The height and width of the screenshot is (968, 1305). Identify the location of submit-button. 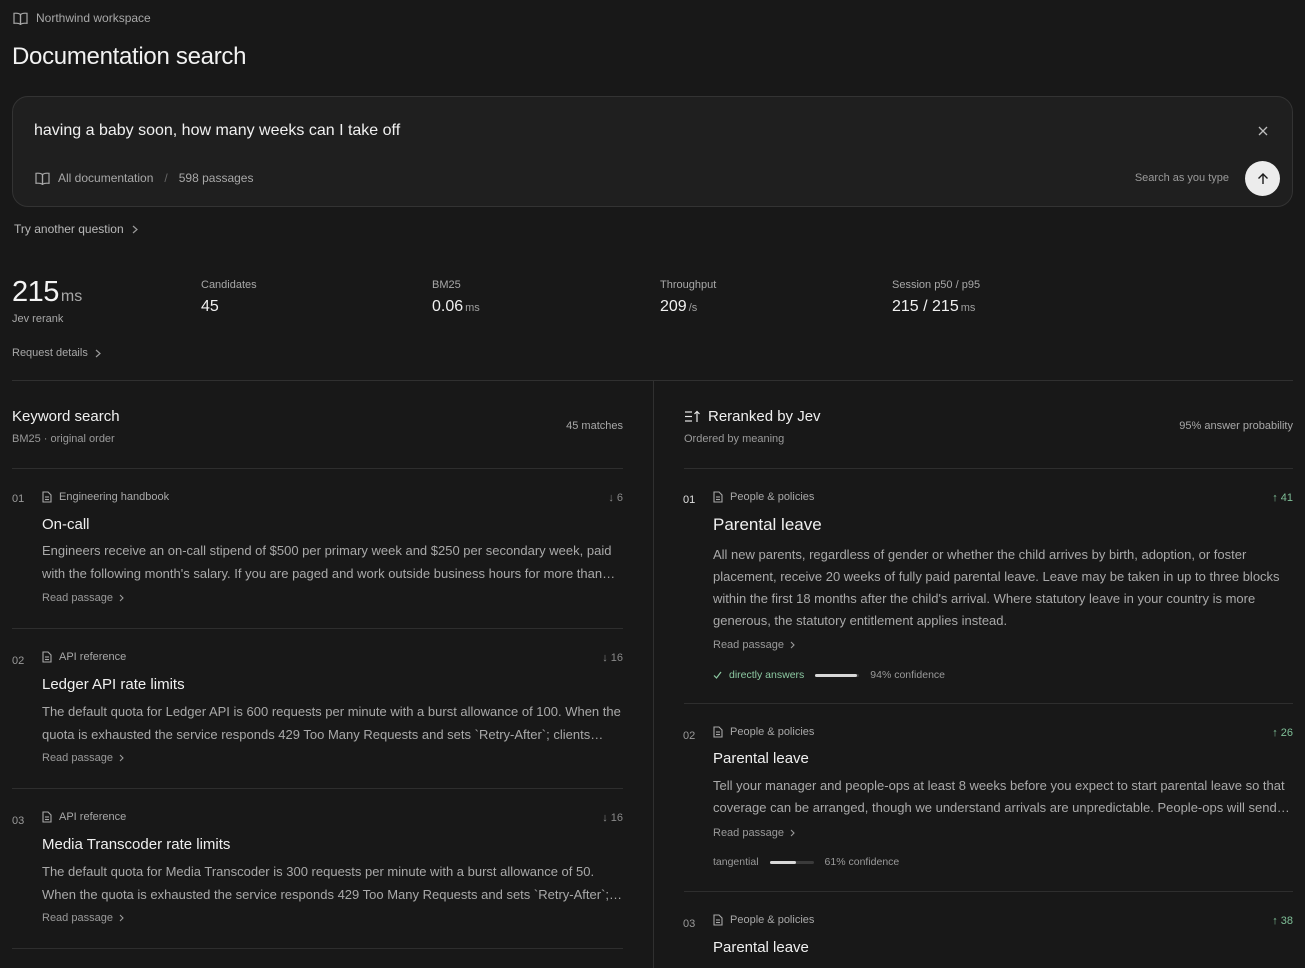
(1262, 178).